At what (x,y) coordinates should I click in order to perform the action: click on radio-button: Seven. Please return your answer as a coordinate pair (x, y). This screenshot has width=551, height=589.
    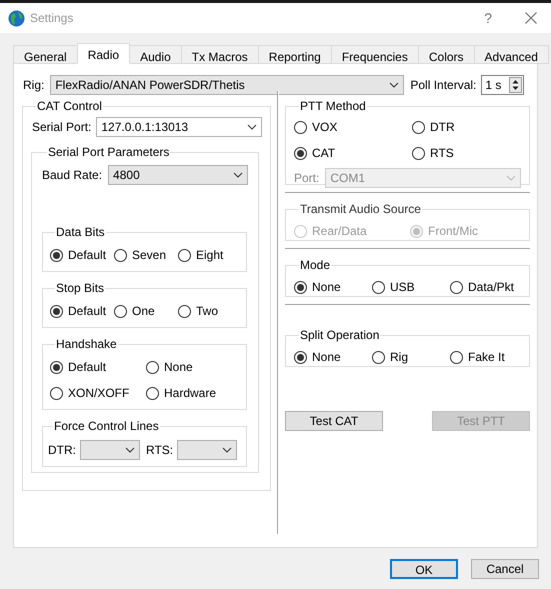
    Looking at the image, I should click on (140, 255).